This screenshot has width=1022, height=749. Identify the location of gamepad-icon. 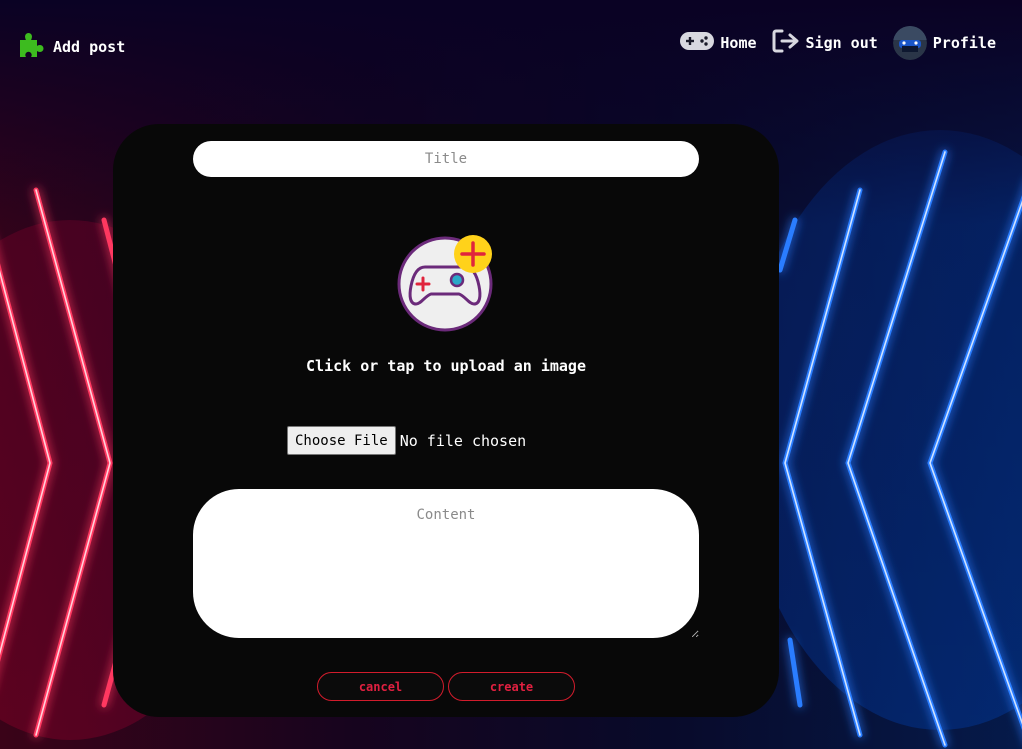
(697, 43).